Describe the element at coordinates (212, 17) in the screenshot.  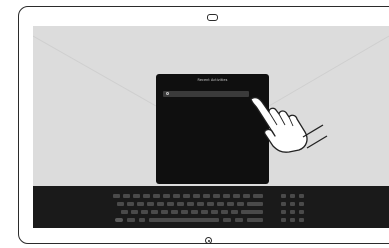
I see `camera-icon` at that location.